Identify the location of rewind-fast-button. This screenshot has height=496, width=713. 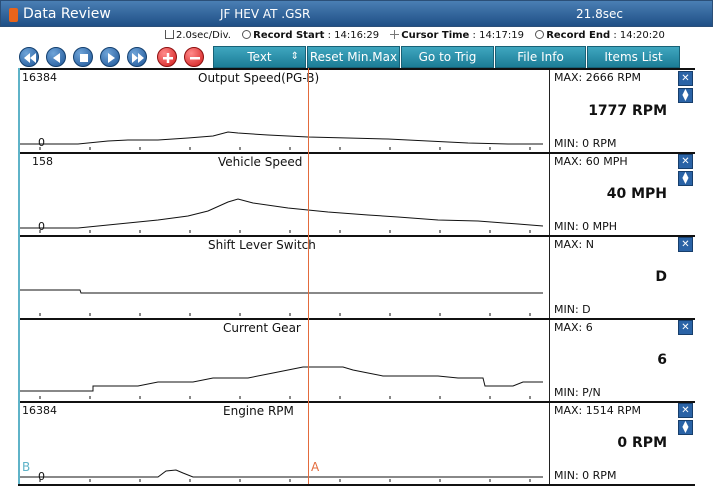
(29, 57).